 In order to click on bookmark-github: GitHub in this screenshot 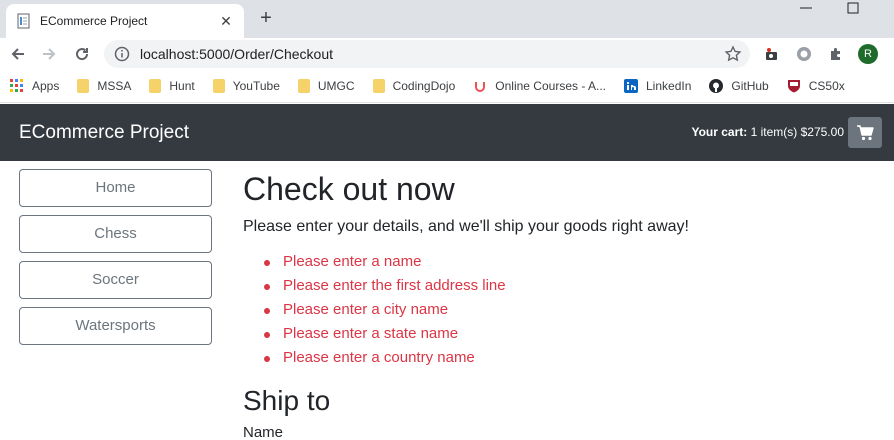, I will do `click(739, 86)`.